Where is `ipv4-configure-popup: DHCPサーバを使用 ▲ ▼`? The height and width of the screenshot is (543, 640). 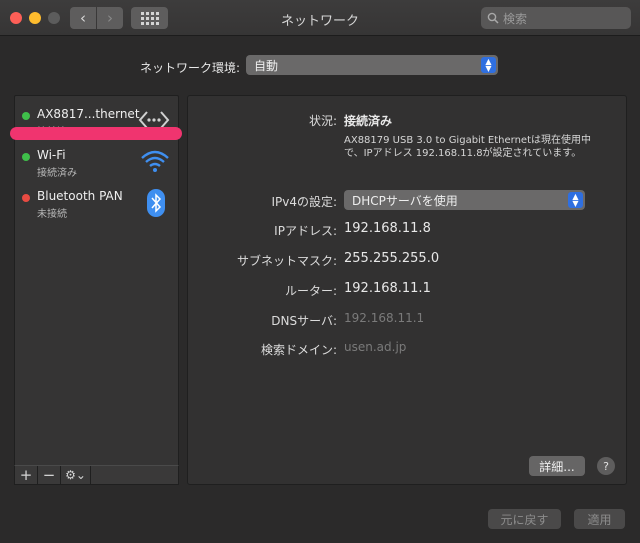
ipv4-configure-popup: DHCPサーバを使用 ▲ ▼ is located at coordinates (464, 200).